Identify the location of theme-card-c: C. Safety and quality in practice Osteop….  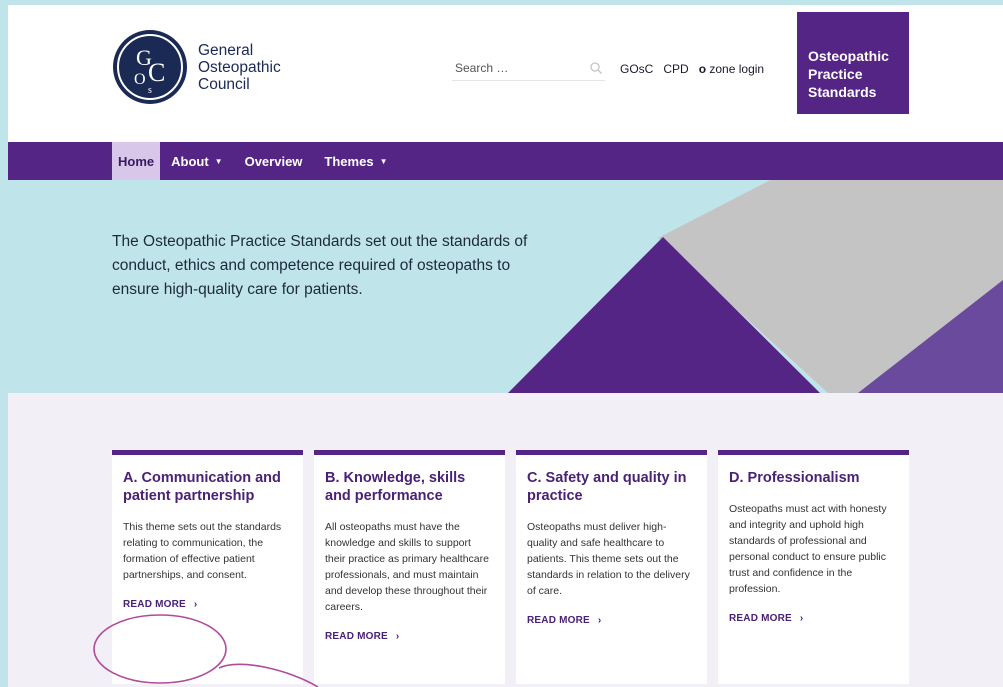
(611, 567).